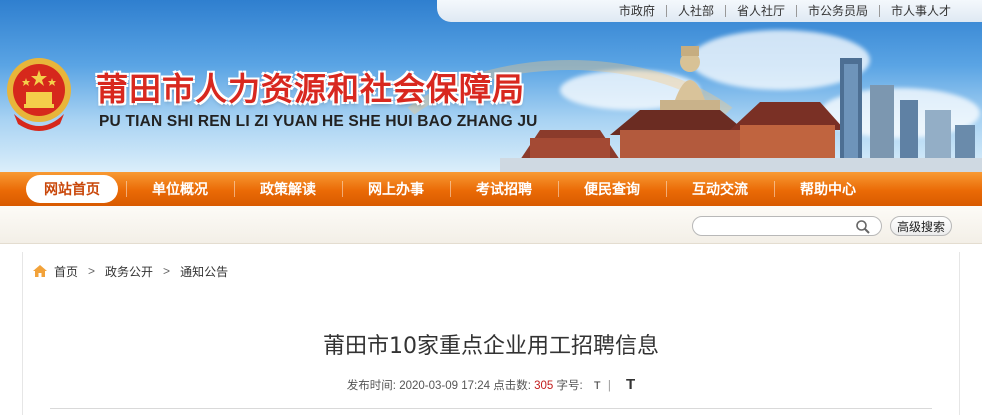 This screenshot has height=415, width=982. I want to click on search-icon, so click(863, 227).